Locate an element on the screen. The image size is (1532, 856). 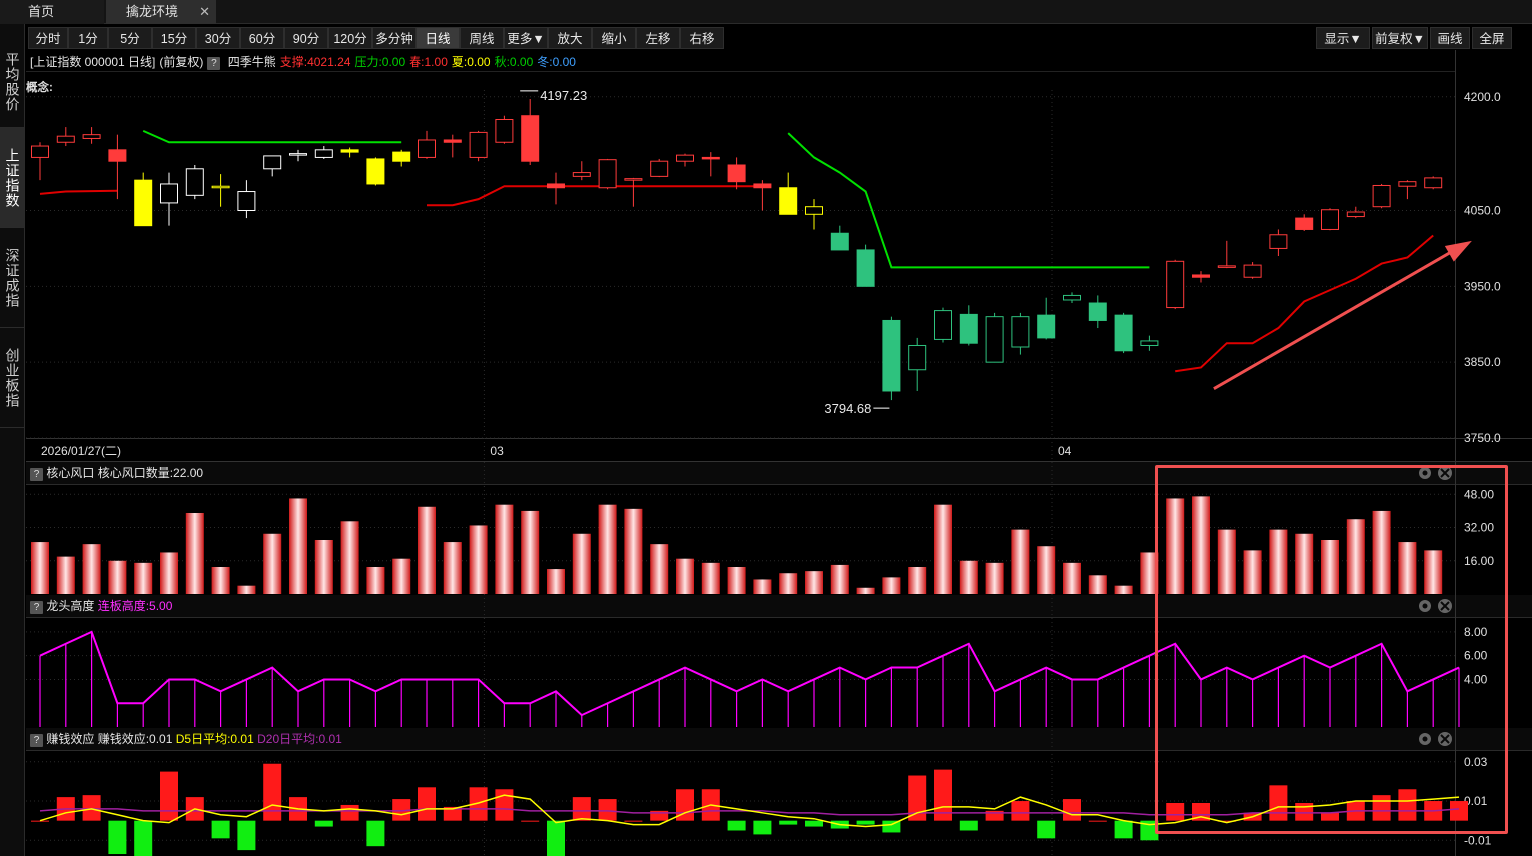
panel-money-effect-title: ? 赚钱效应 赚钱效应:0.01 D5日平均:0.01 D20日平均:0.01 is located at coordinates (186, 739).